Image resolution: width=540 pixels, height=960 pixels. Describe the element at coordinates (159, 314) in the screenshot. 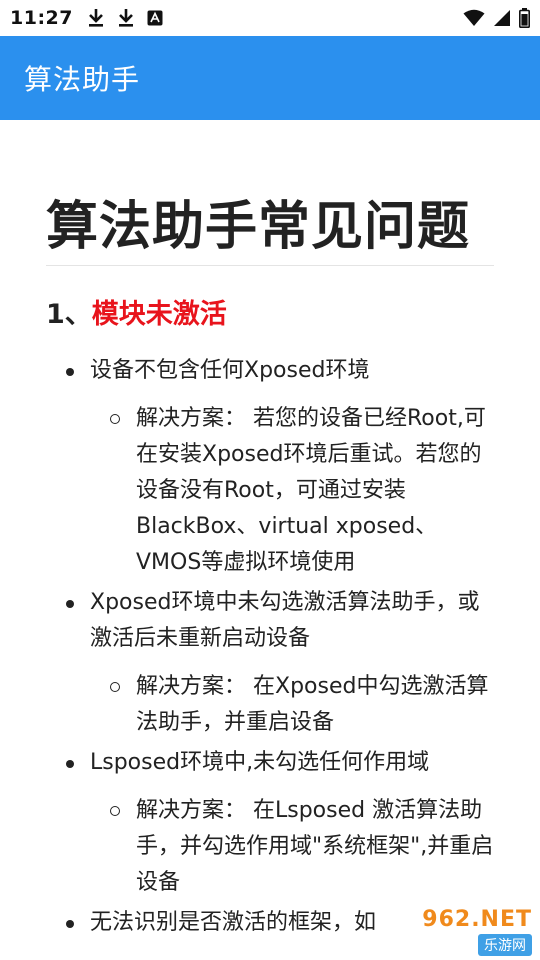

I see `section-title-text: 模块未激活` at that location.